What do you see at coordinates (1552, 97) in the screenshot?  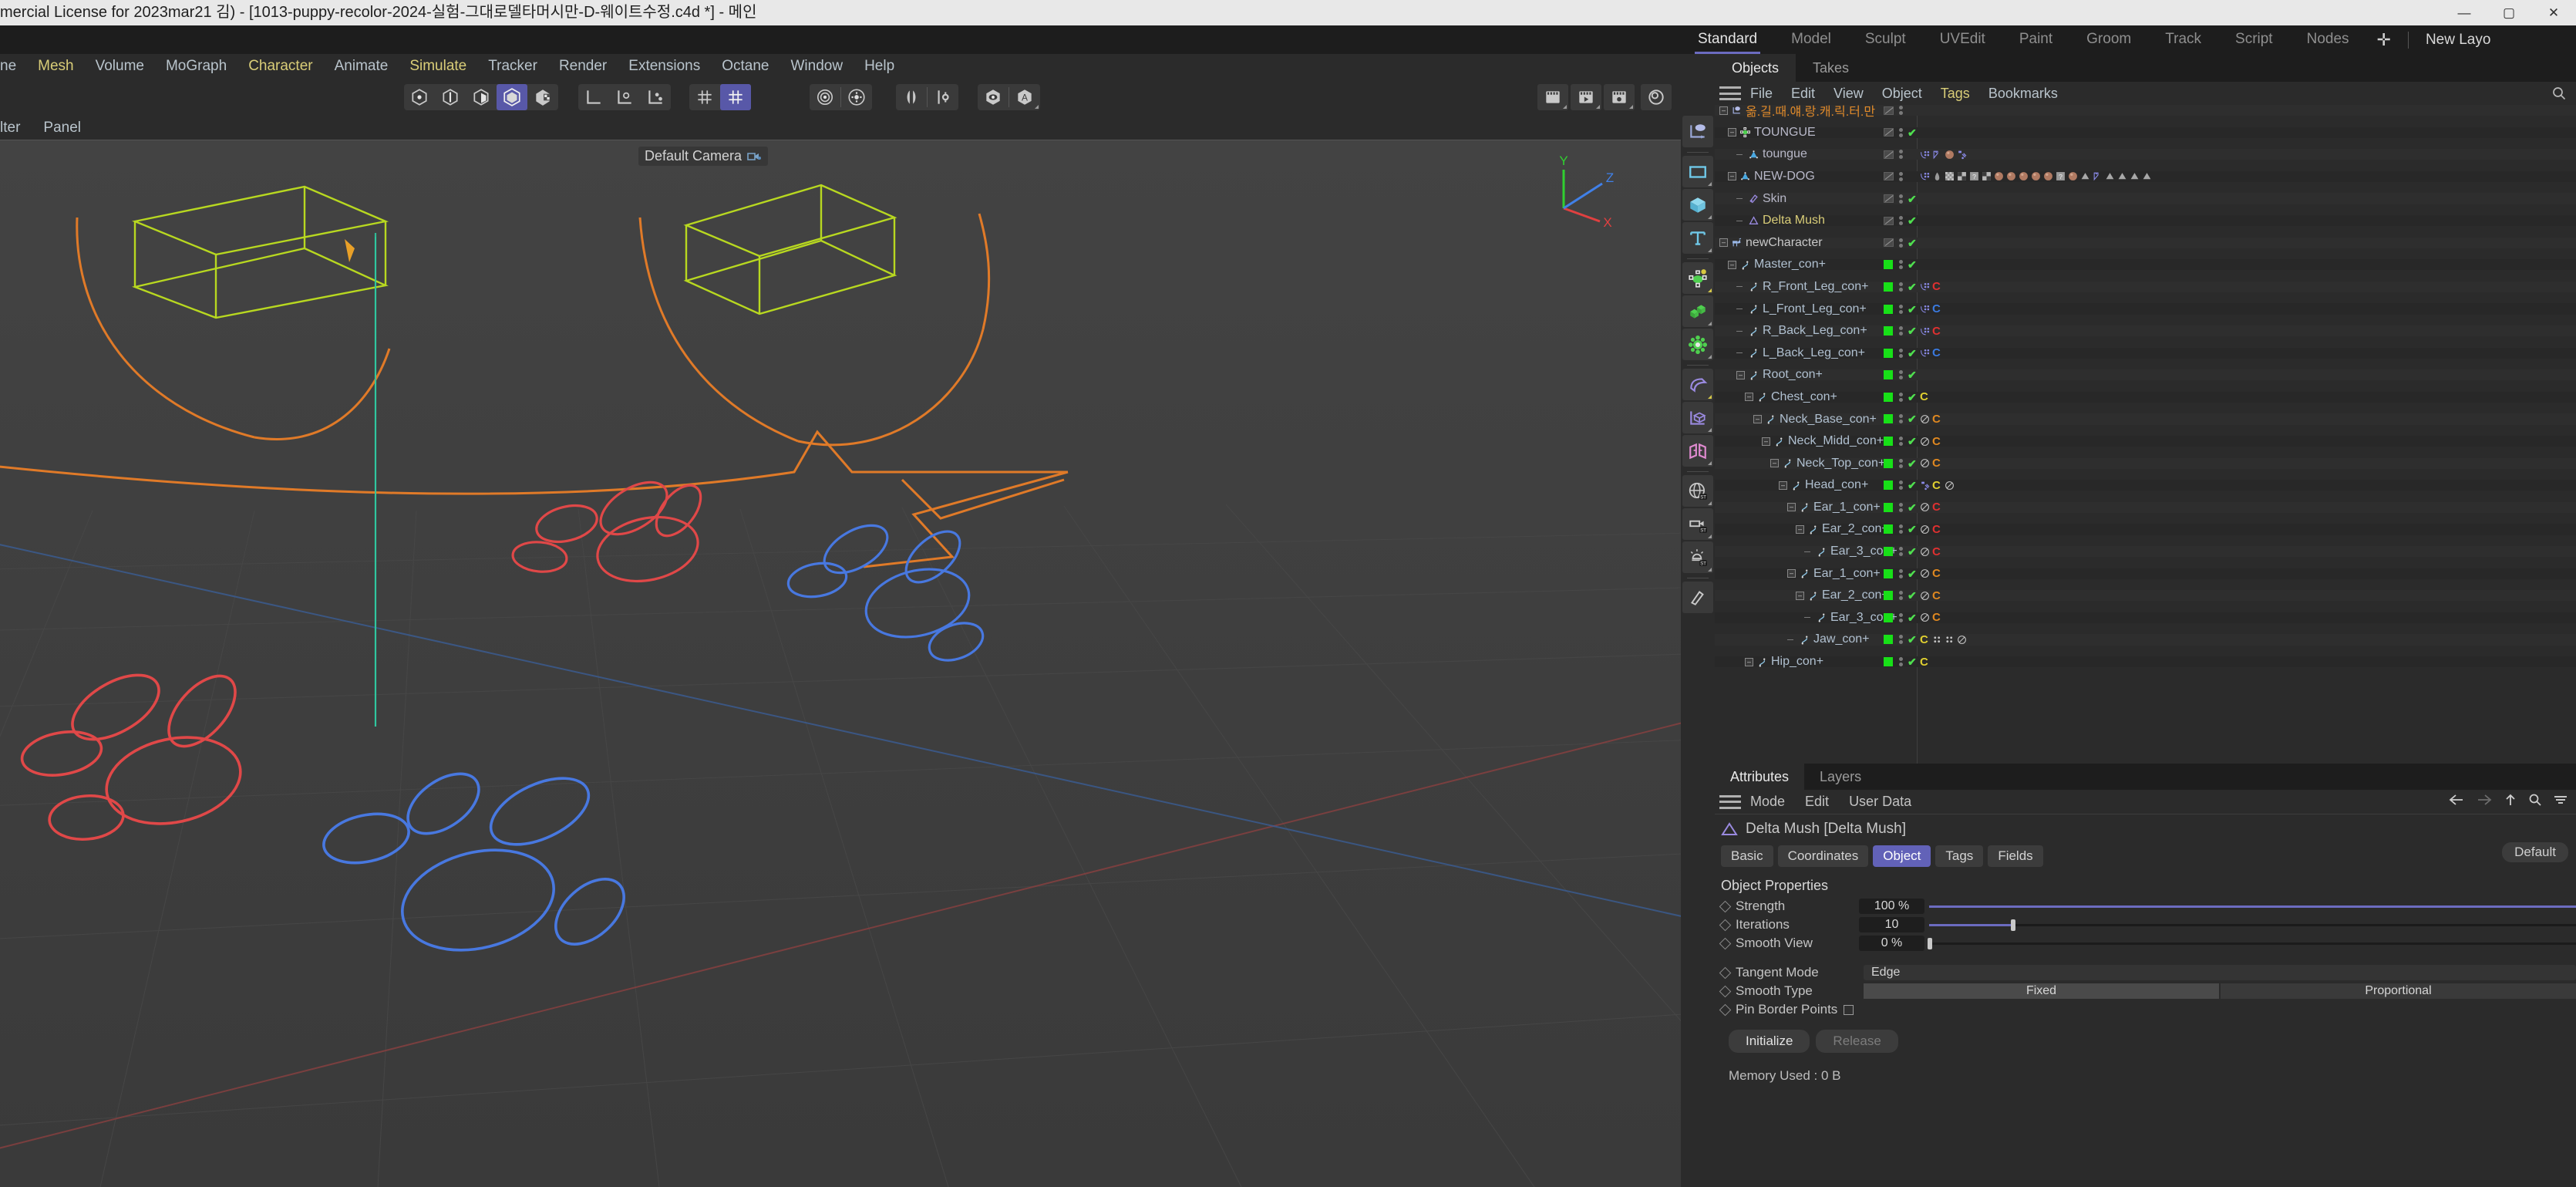 I see `render-view-icon` at bounding box center [1552, 97].